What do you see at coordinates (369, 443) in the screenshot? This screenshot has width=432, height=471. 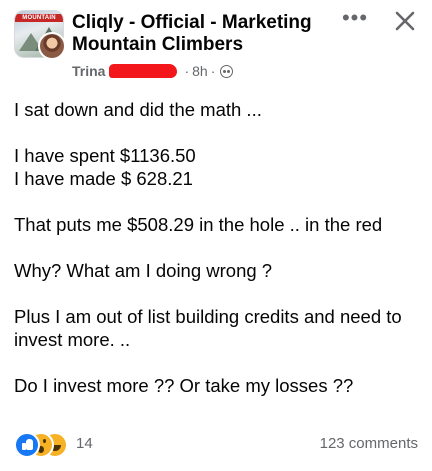 I see `comments-count-link: 123 comments` at bounding box center [369, 443].